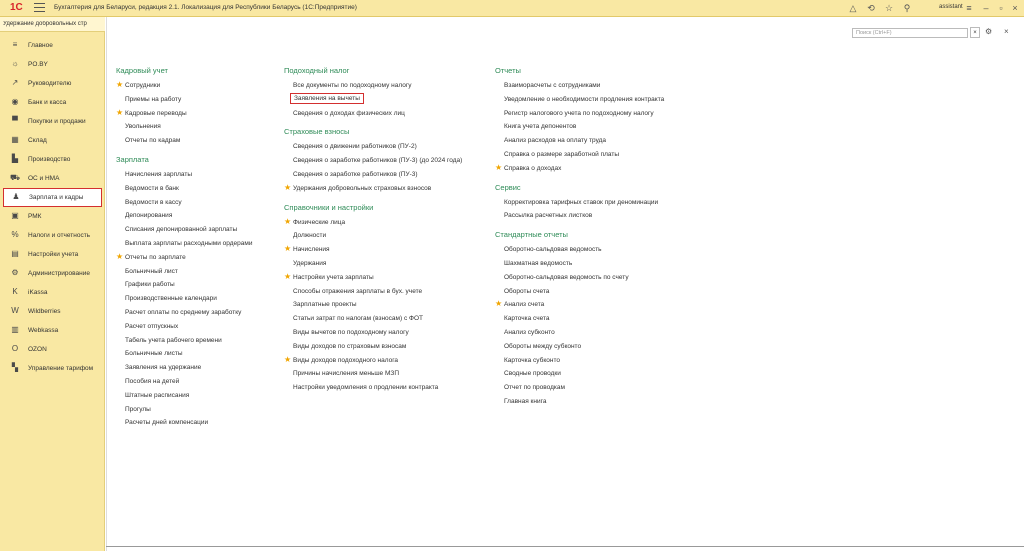 This screenshot has height=551, width=1024. Describe the element at coordinates (154, 176) in the screenshot. I see `nav-link: Начисления зарплаты` at that location.